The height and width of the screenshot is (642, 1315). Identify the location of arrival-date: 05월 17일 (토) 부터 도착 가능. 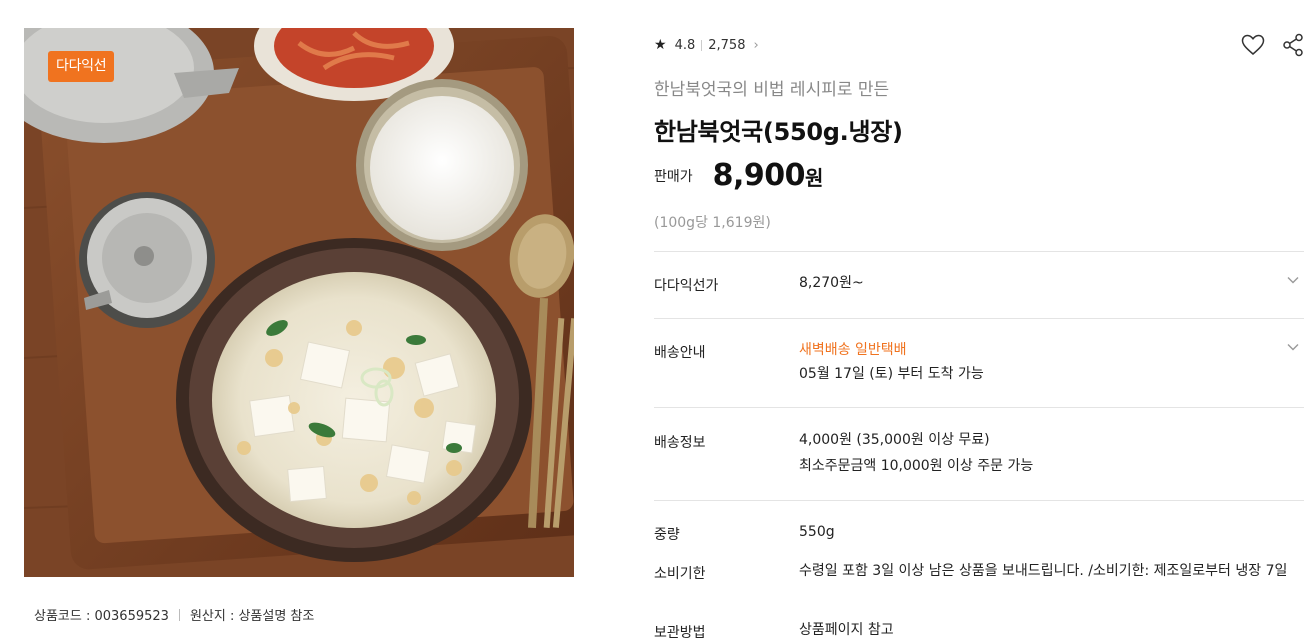
(891, 374).